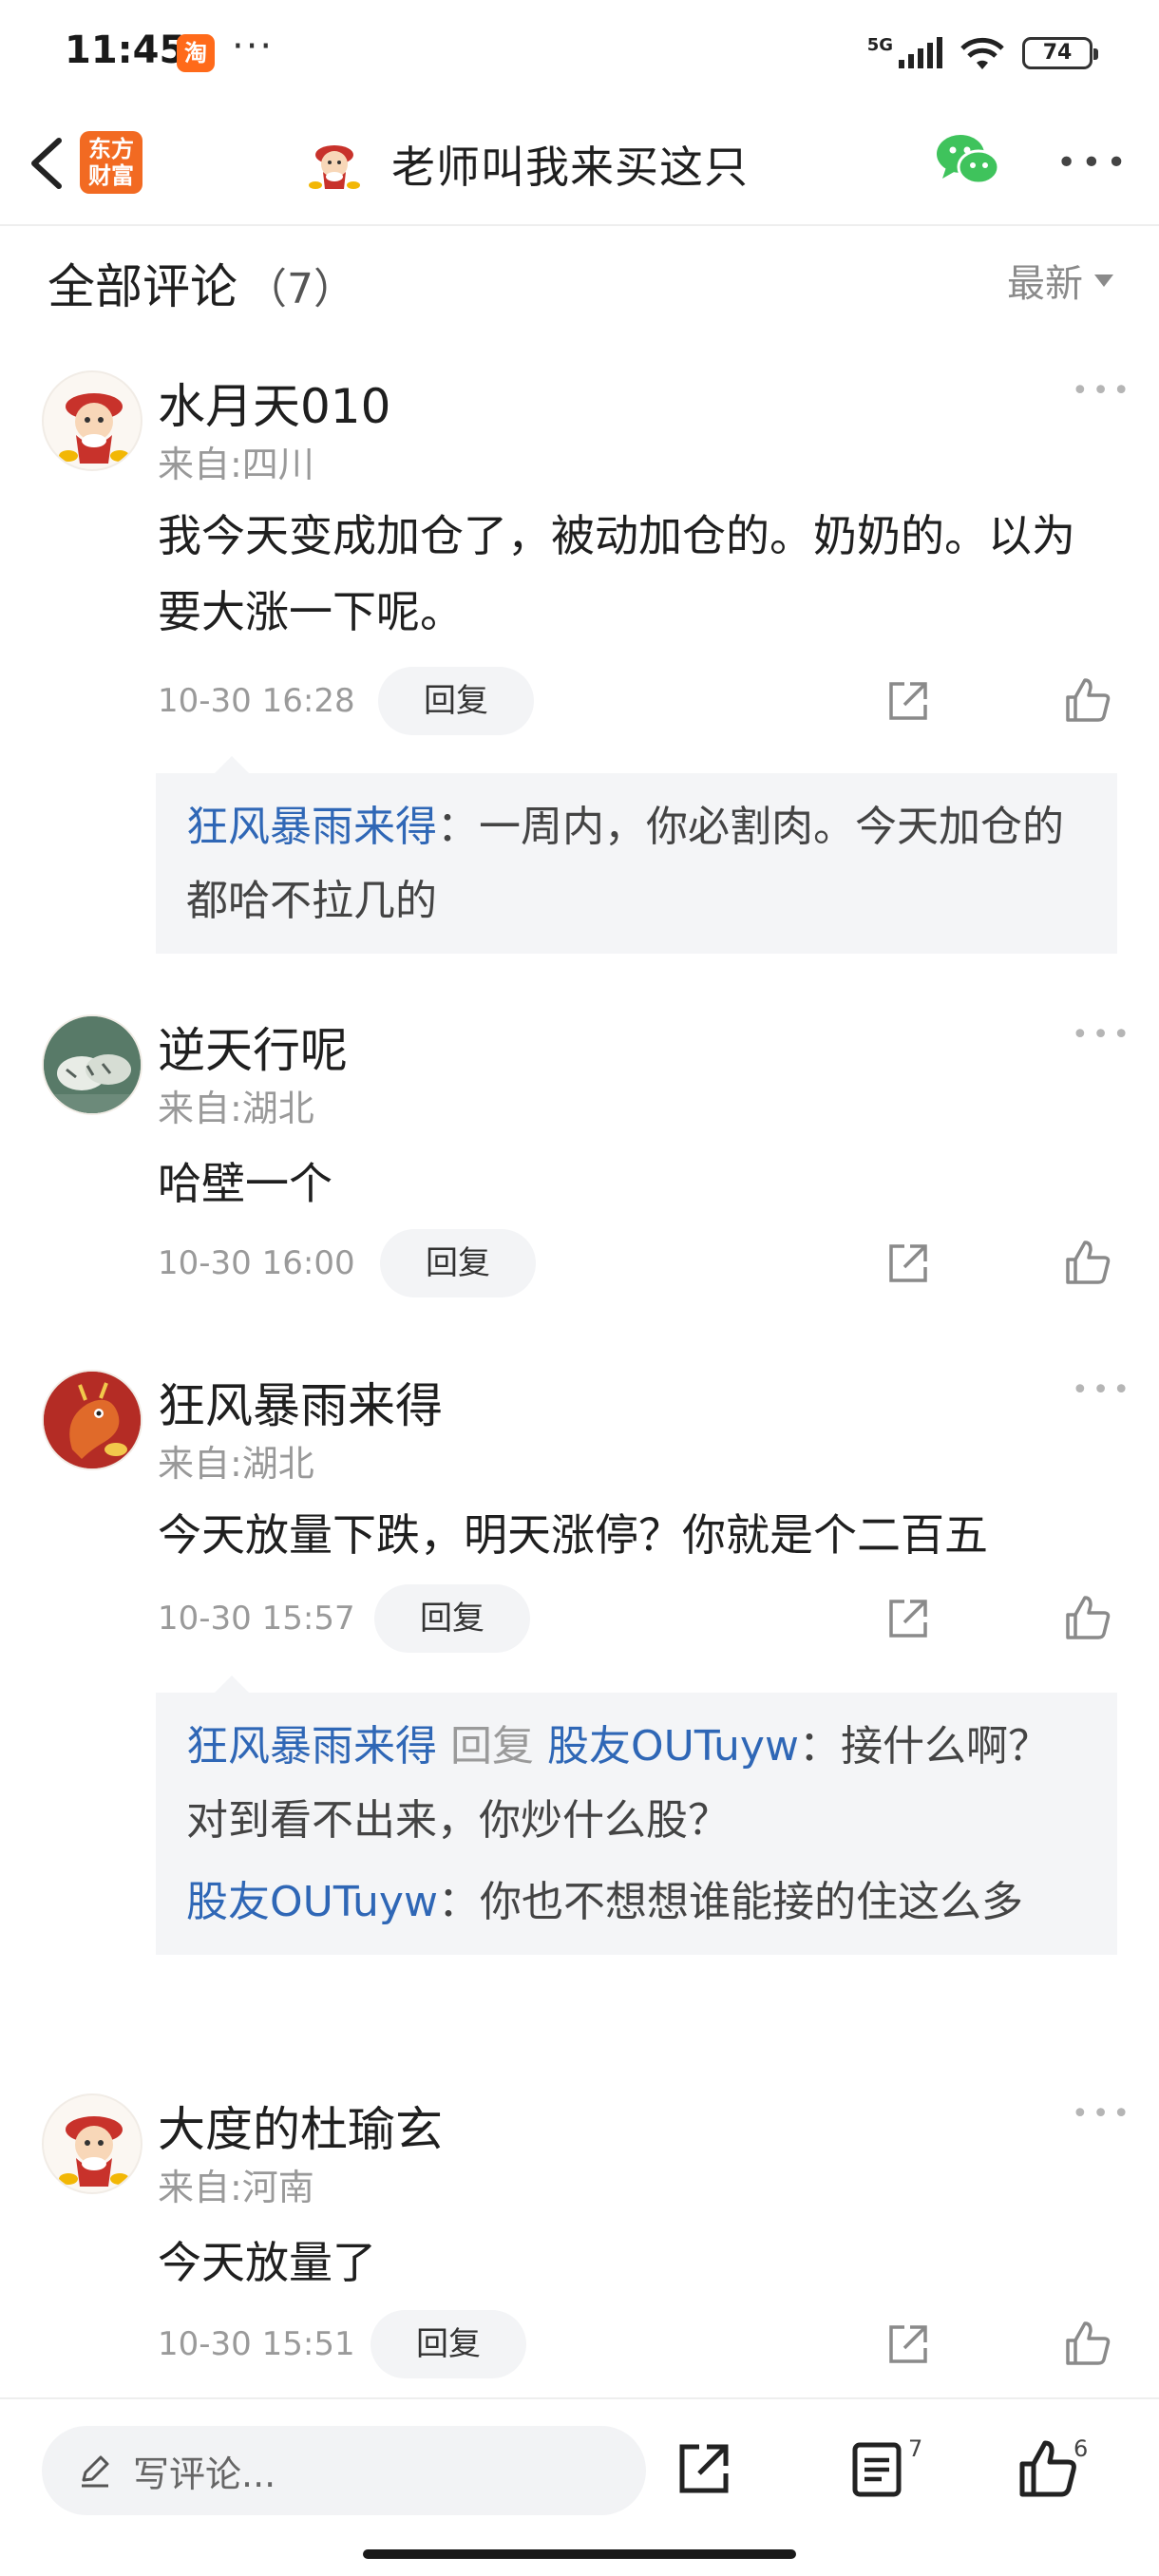  Describe the element at coordinates (879, 44) in the screenshot. I see `network-label: 5G` at that location.